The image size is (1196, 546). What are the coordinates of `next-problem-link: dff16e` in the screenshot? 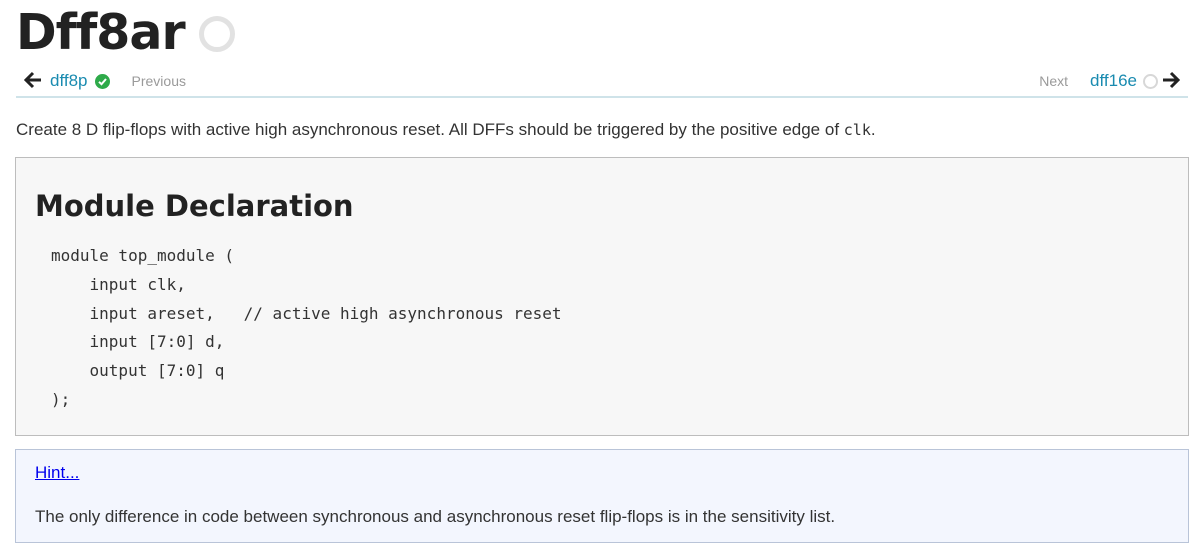 It's located at (1113, 81).